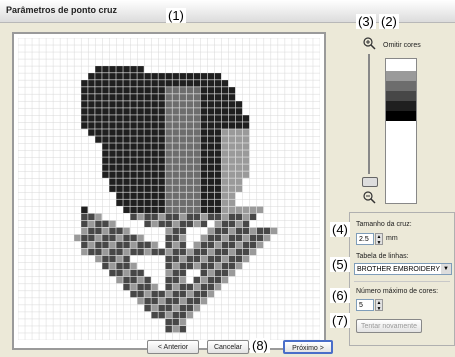 This screenshot has width=455, height=357. What do you see at coordinates (340, 229) in the screenshot?
I see `callout-4: (4)` at bounding box center [340, 229].